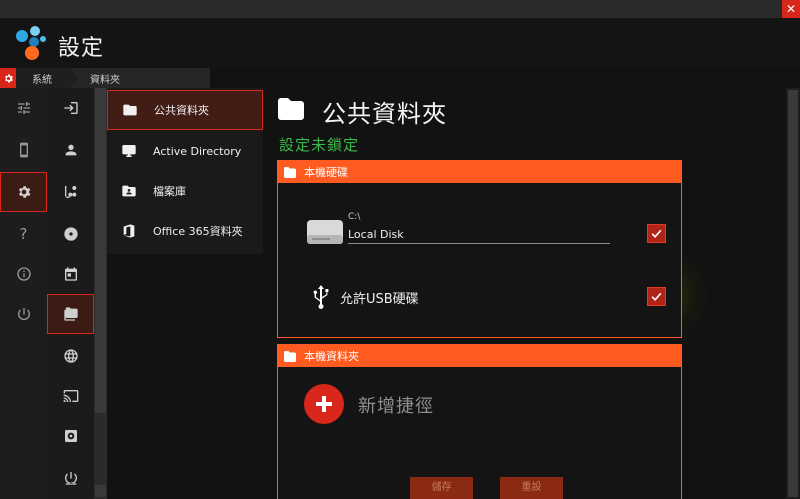 The image size is (800, 499). Describe the element at coordinates (331, 356) in the screenshot. I see `section-title: 本機資料夾` at that location.